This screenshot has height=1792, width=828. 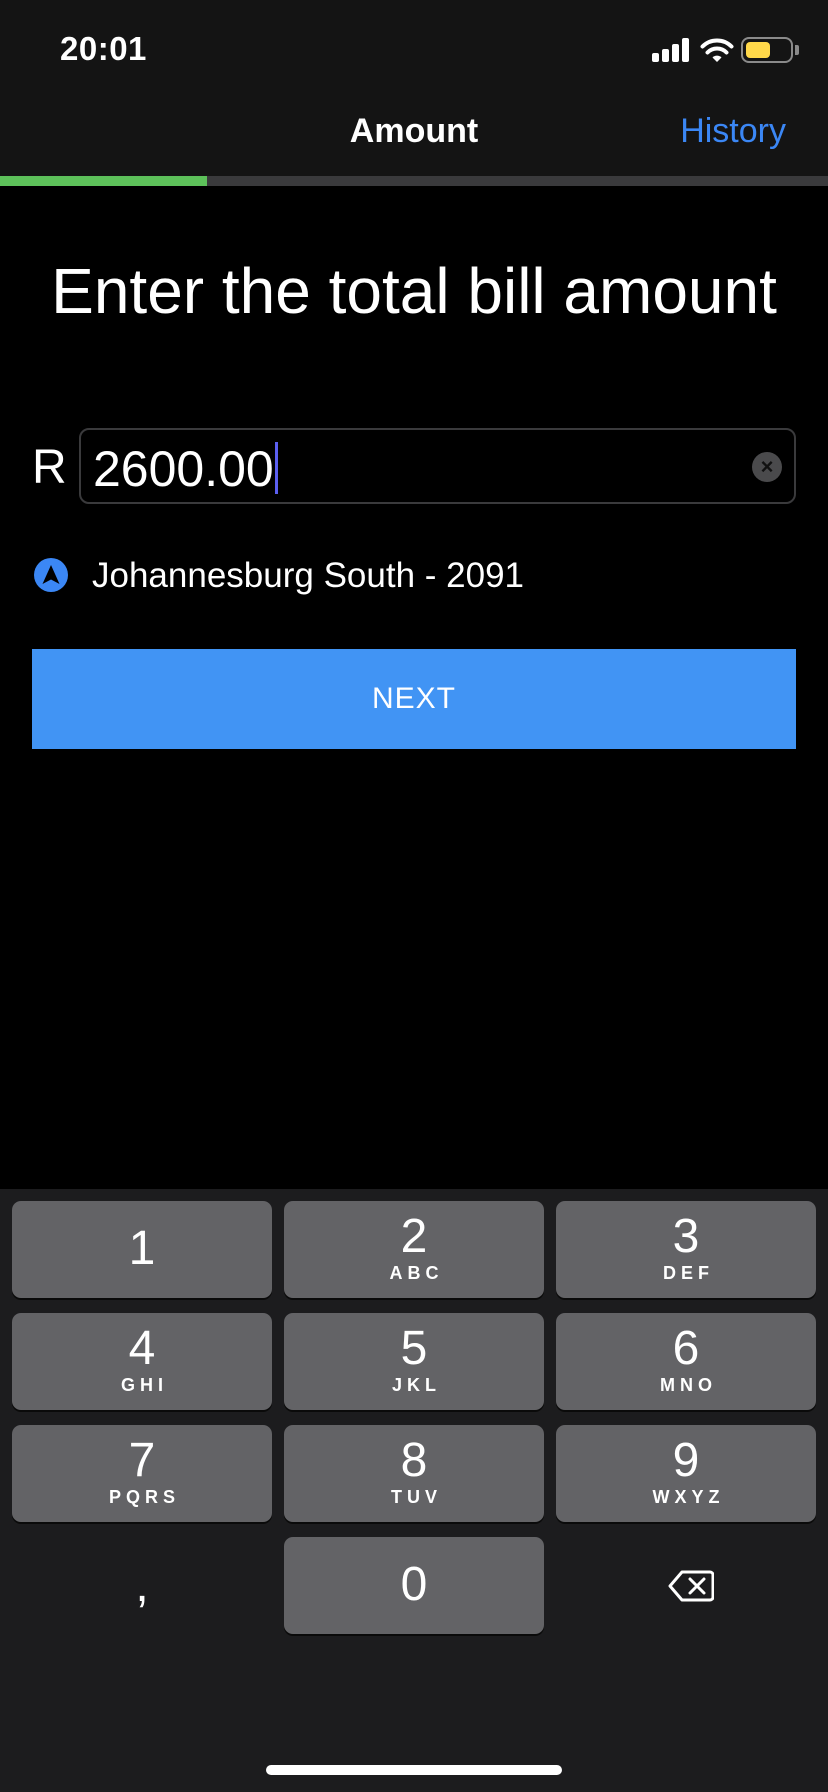 I want to click on key-letters: TUV, so click(x=416, y=1497).